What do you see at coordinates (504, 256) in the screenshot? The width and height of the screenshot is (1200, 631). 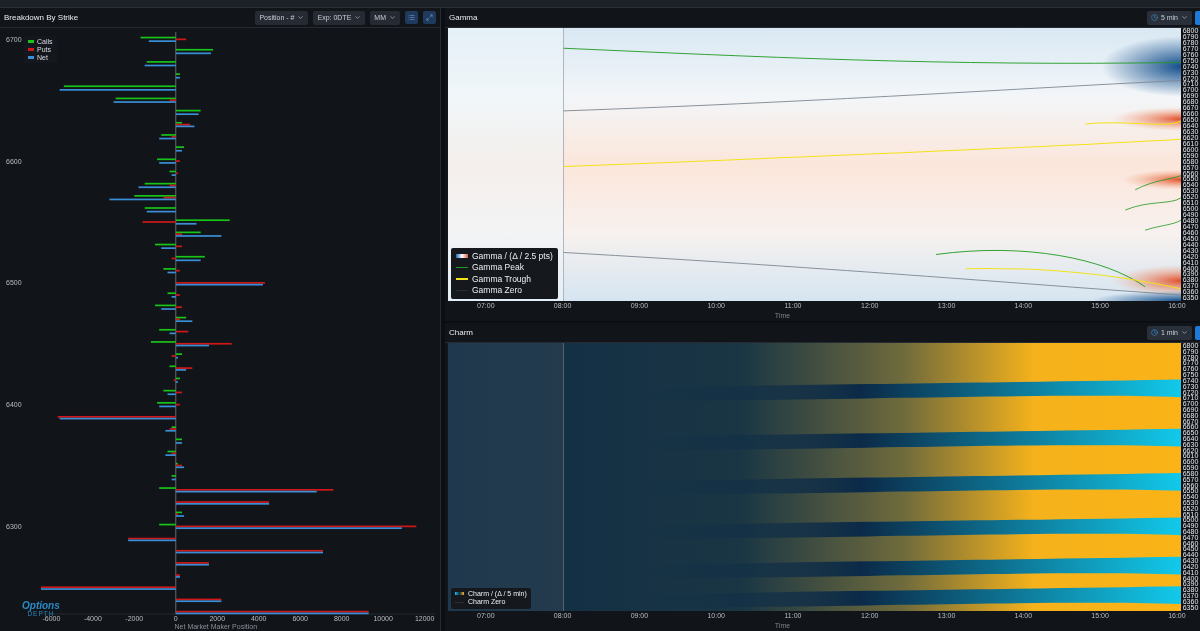 I see `legend-item: Gamma / (Δ / 2.5 pts)` at bounding box center [504, 256].